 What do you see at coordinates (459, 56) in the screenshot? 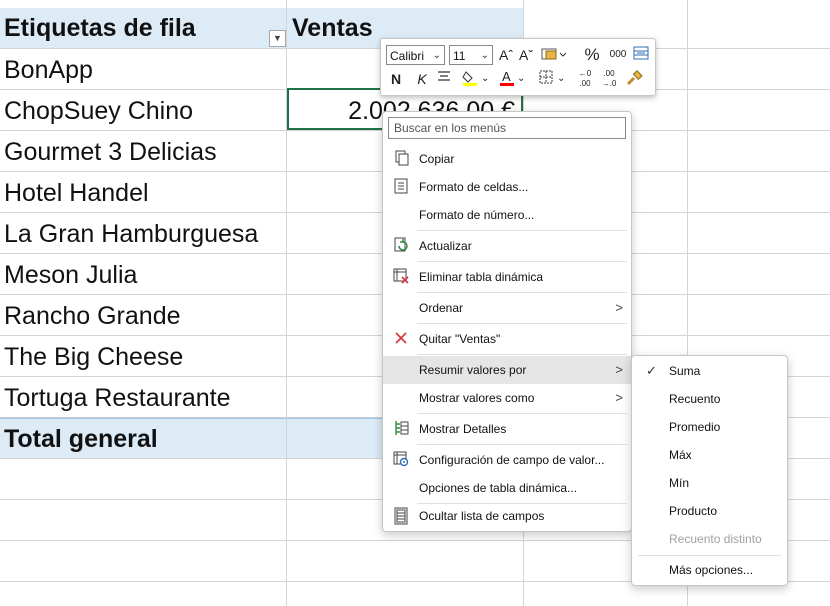
I see `font-size-value: 11` at bounding box center [459, 56].